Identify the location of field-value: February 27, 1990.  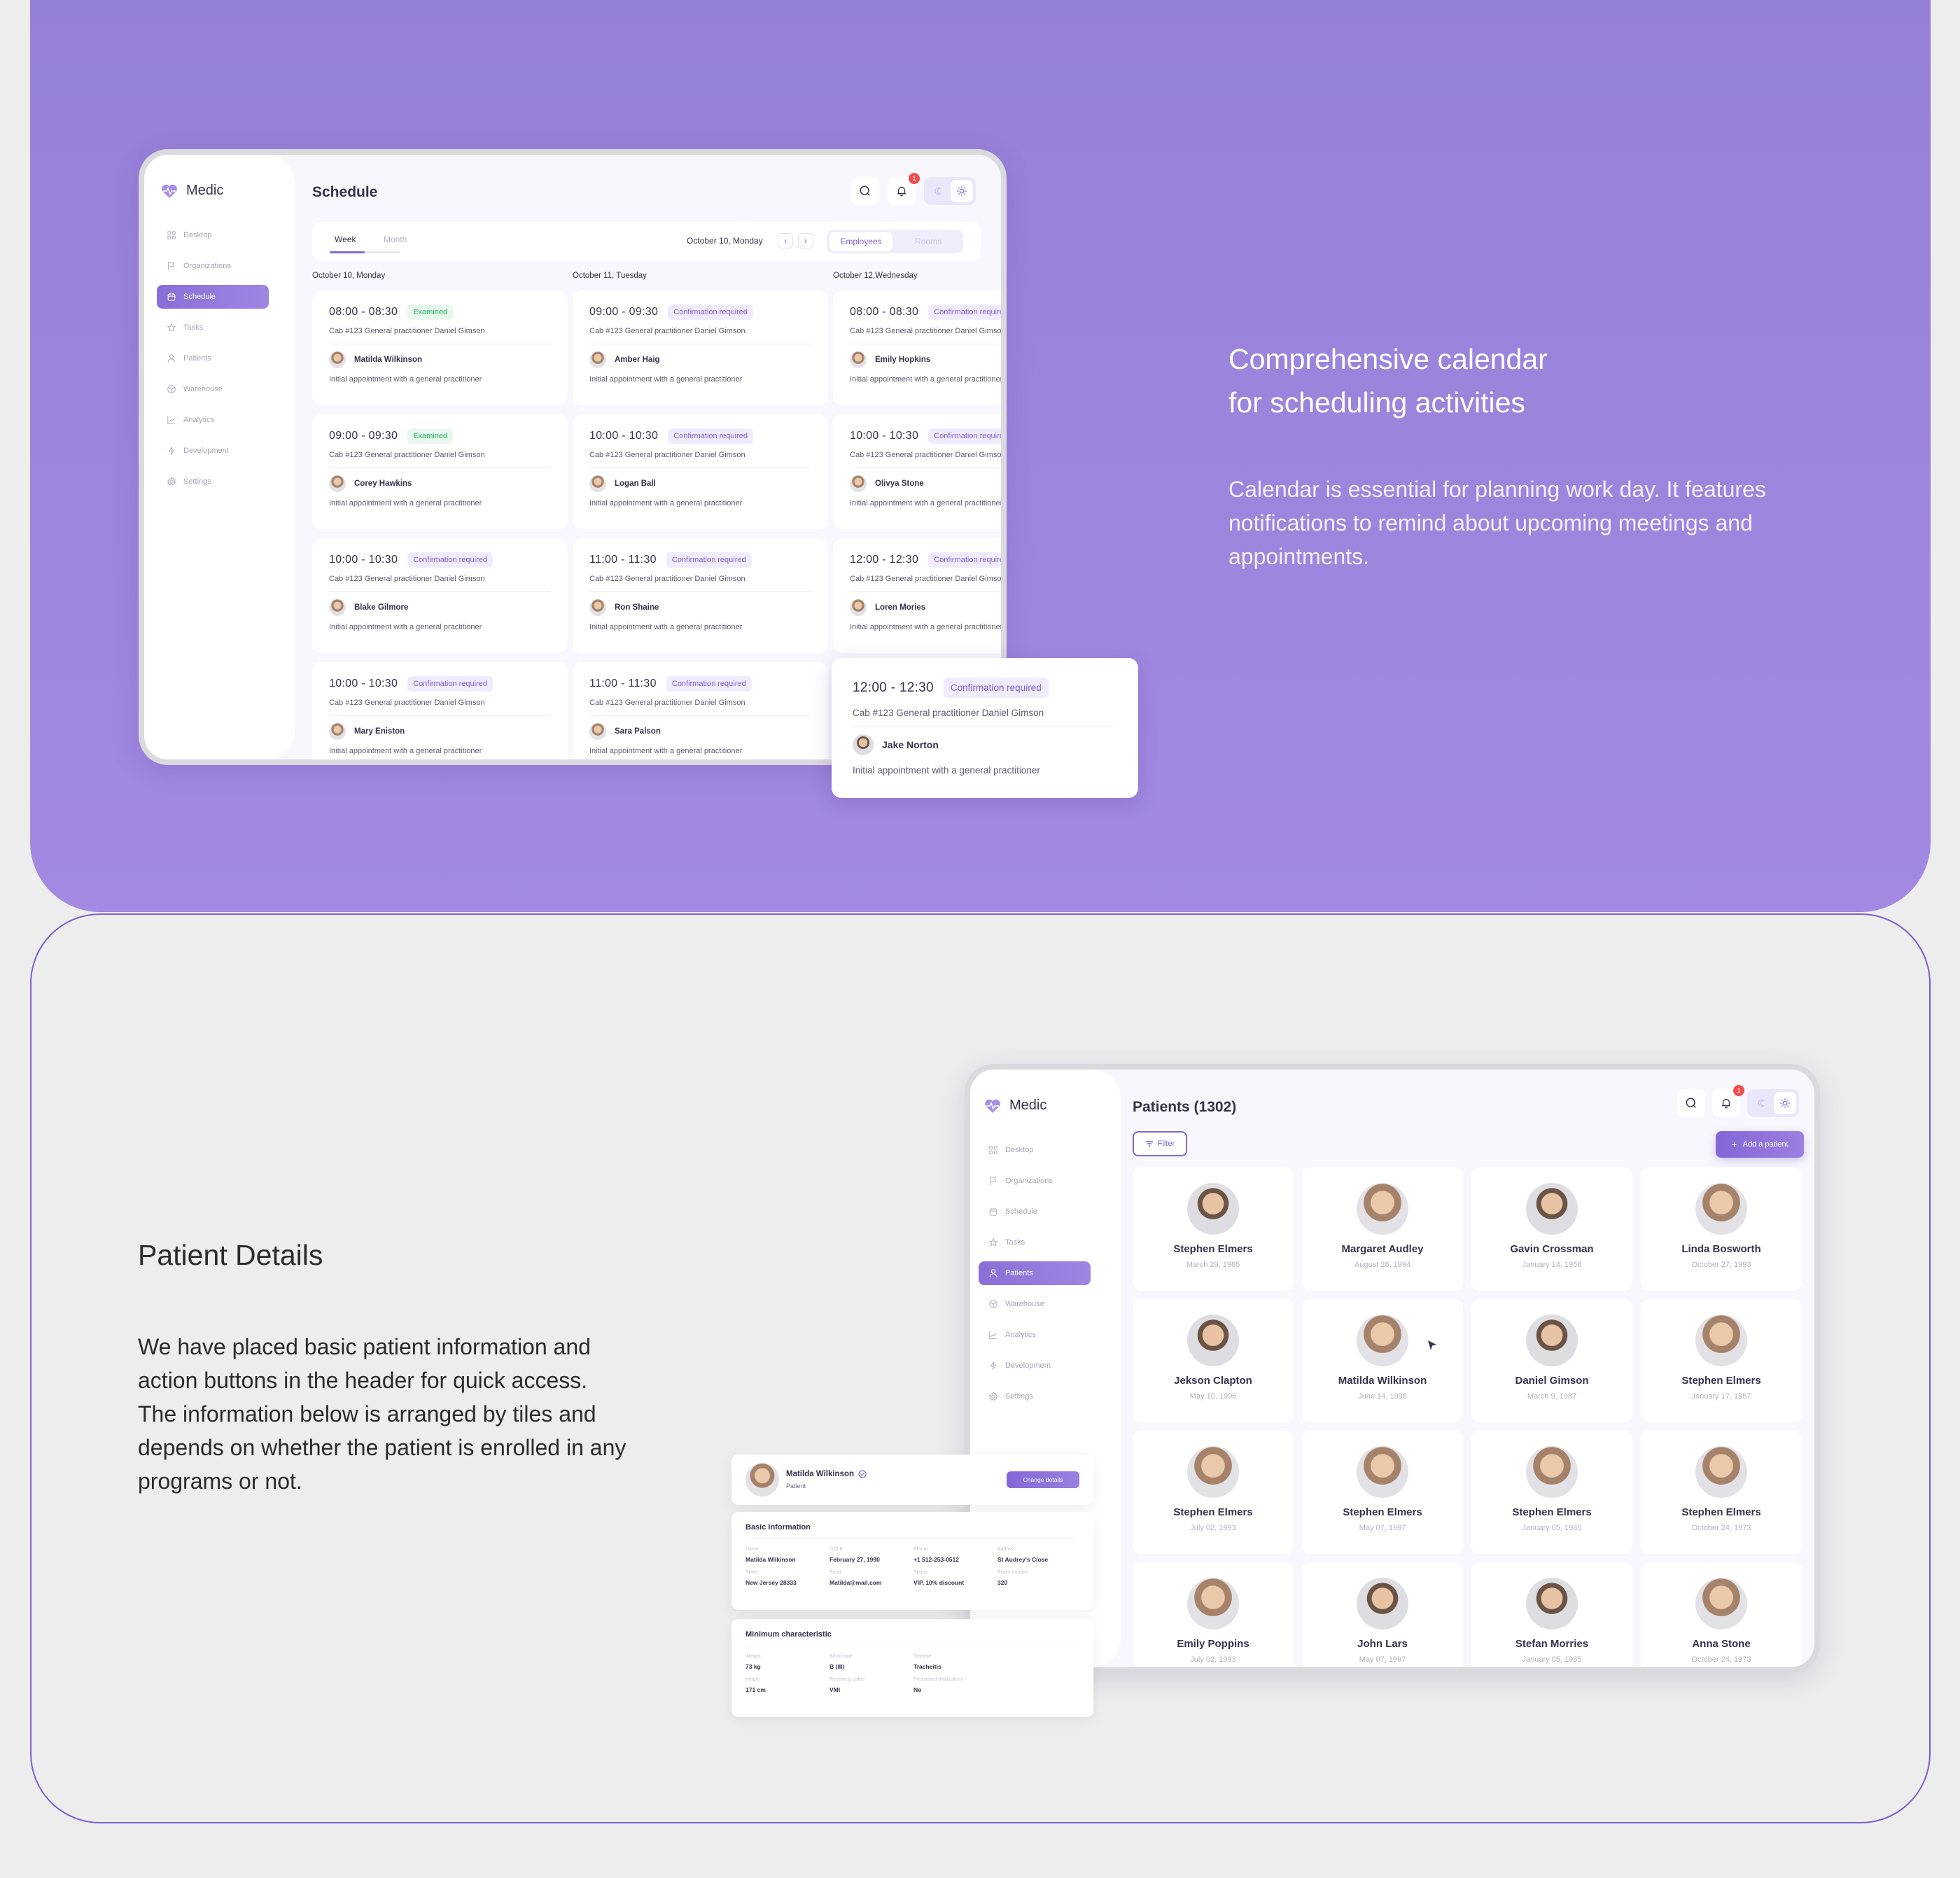
(855, 1559).